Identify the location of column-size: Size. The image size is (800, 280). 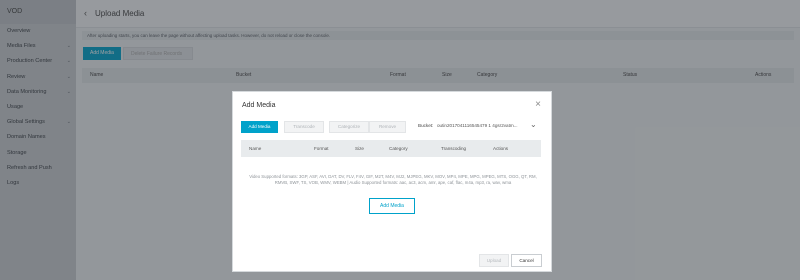
(359, 148).